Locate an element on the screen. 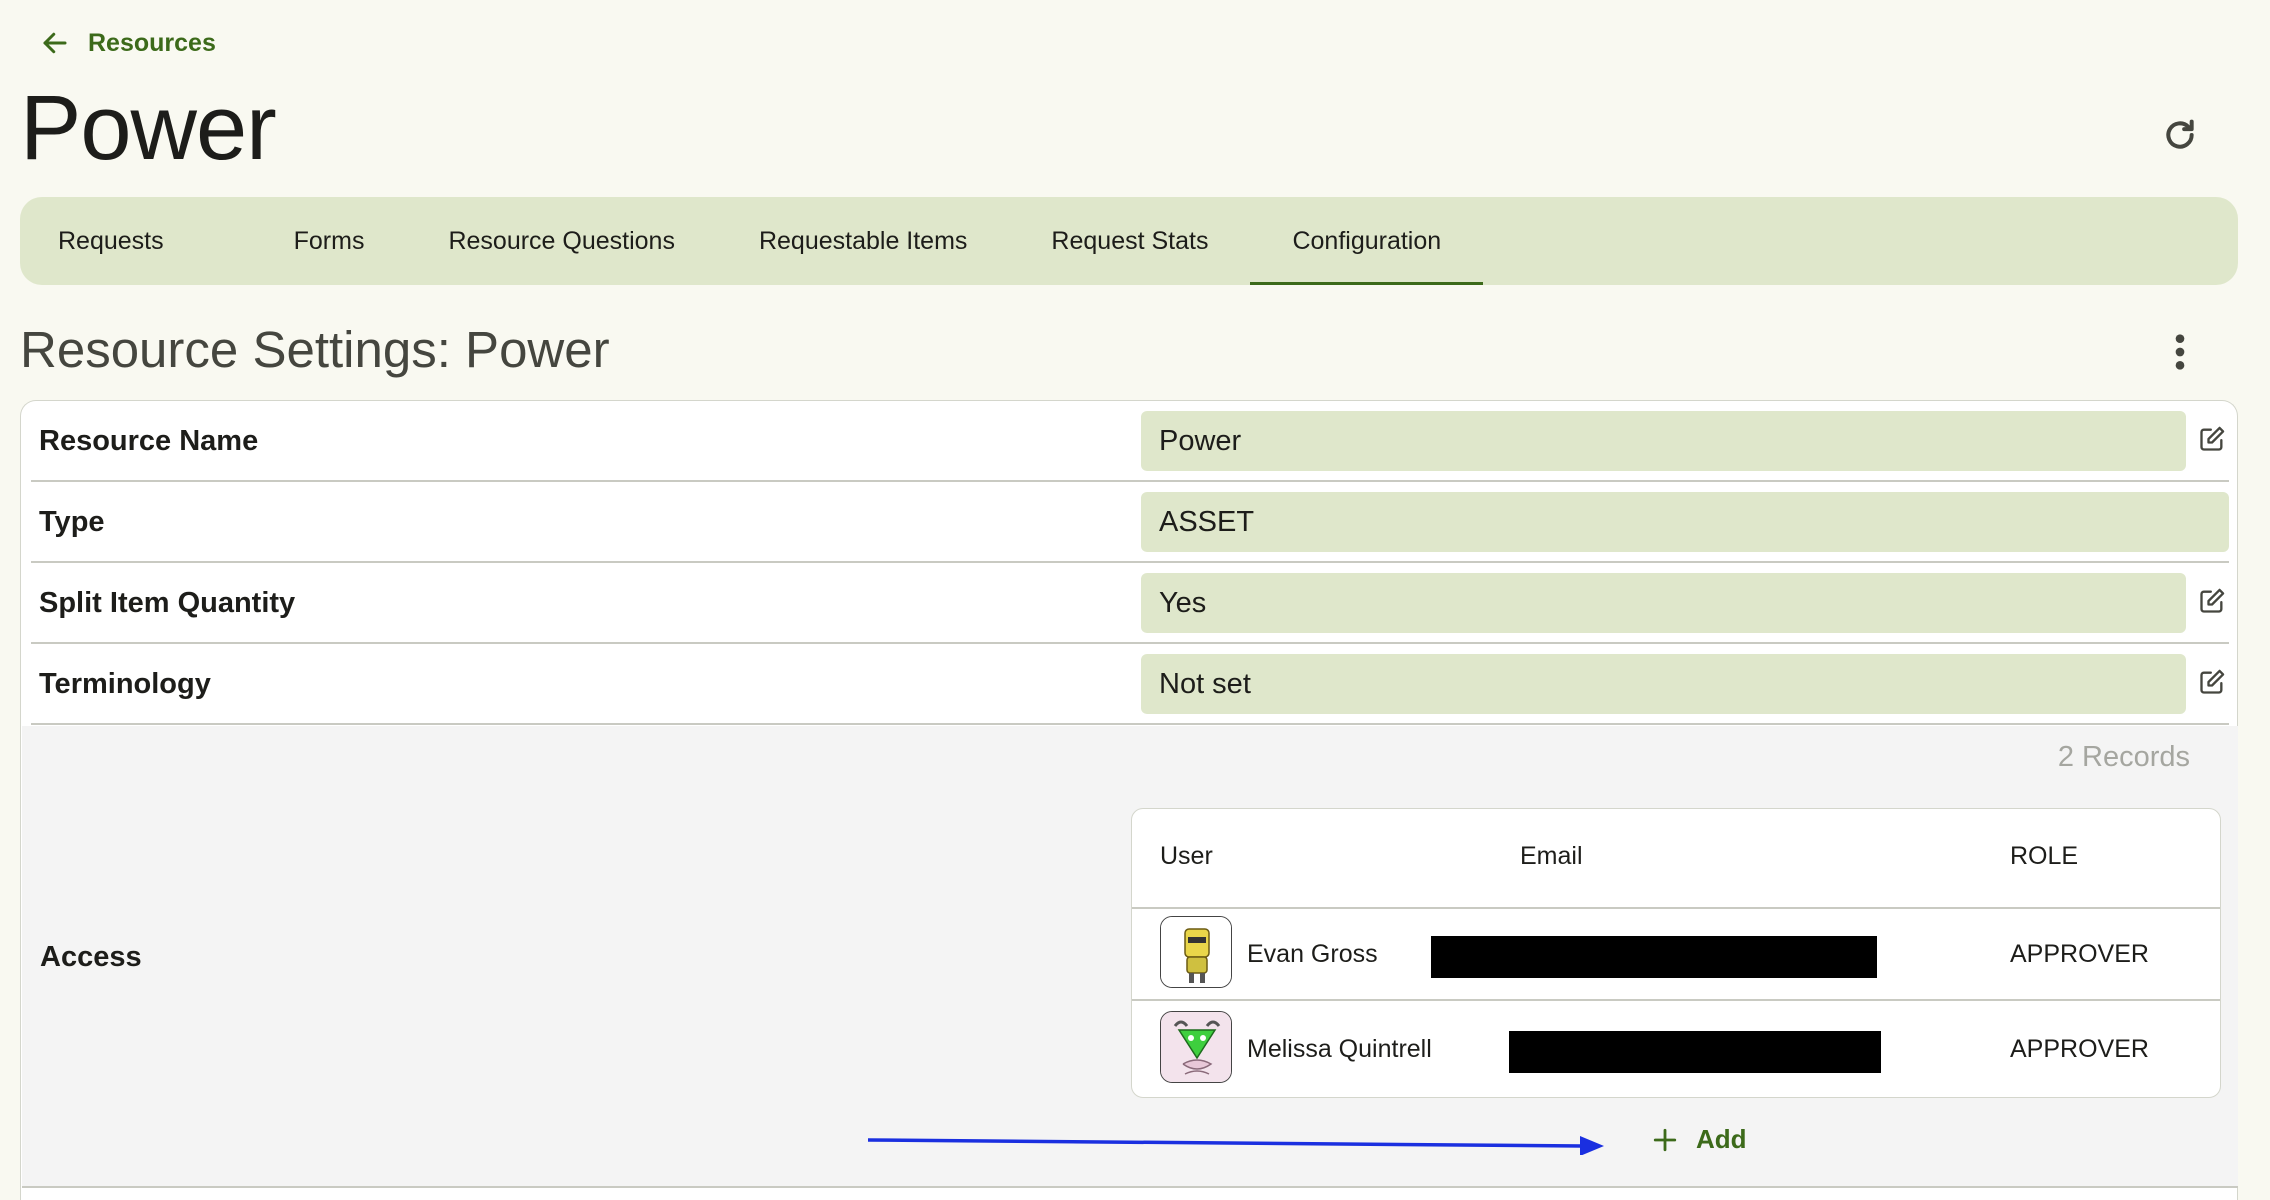  access-label: Access is located at coordinates (91, 957).